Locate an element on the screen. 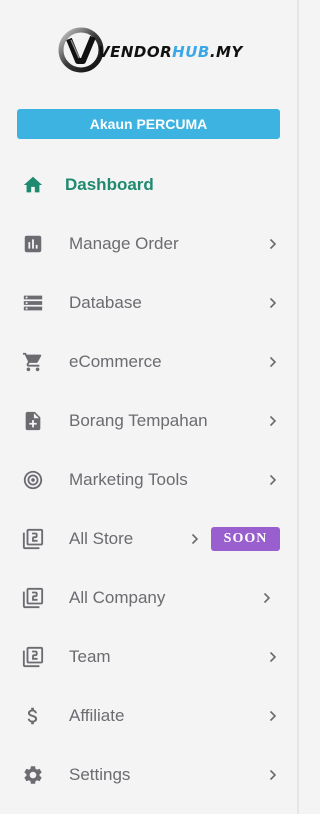  sidebar-item-label: eCommerce is located at coordinates (115, 361).